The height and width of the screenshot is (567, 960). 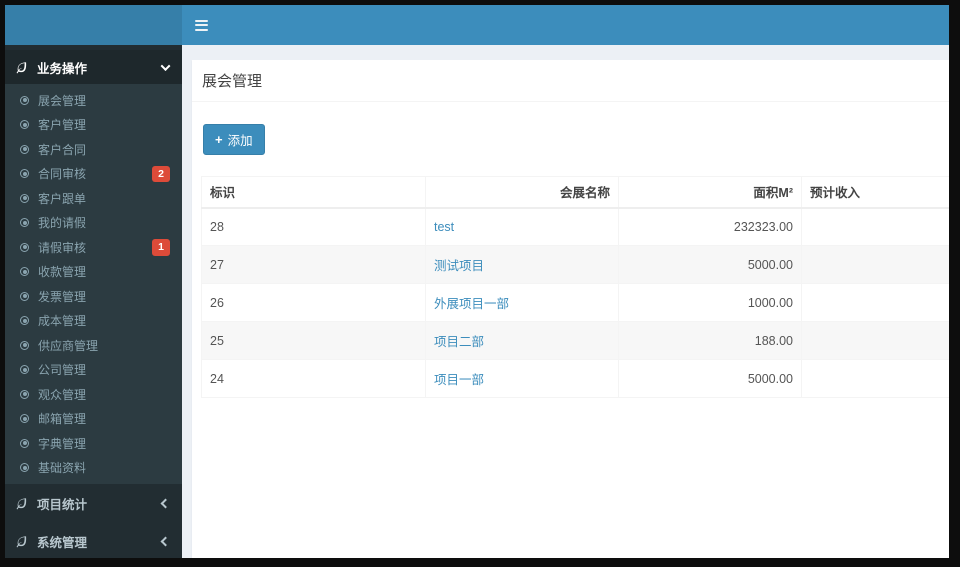 I want to click on cell-id: 27, so click(x=313, y=264).